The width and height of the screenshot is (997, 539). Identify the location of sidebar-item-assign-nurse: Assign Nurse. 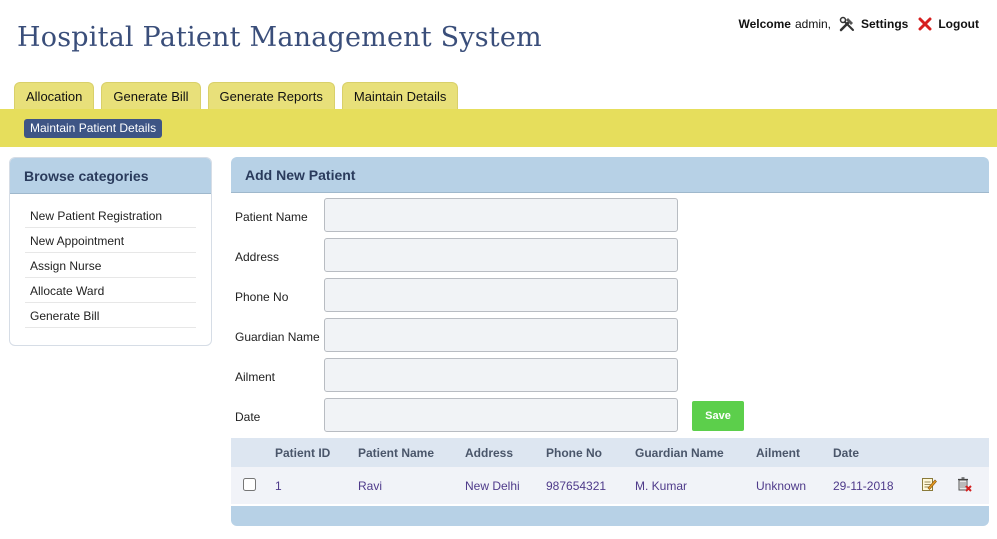
(110, 265).